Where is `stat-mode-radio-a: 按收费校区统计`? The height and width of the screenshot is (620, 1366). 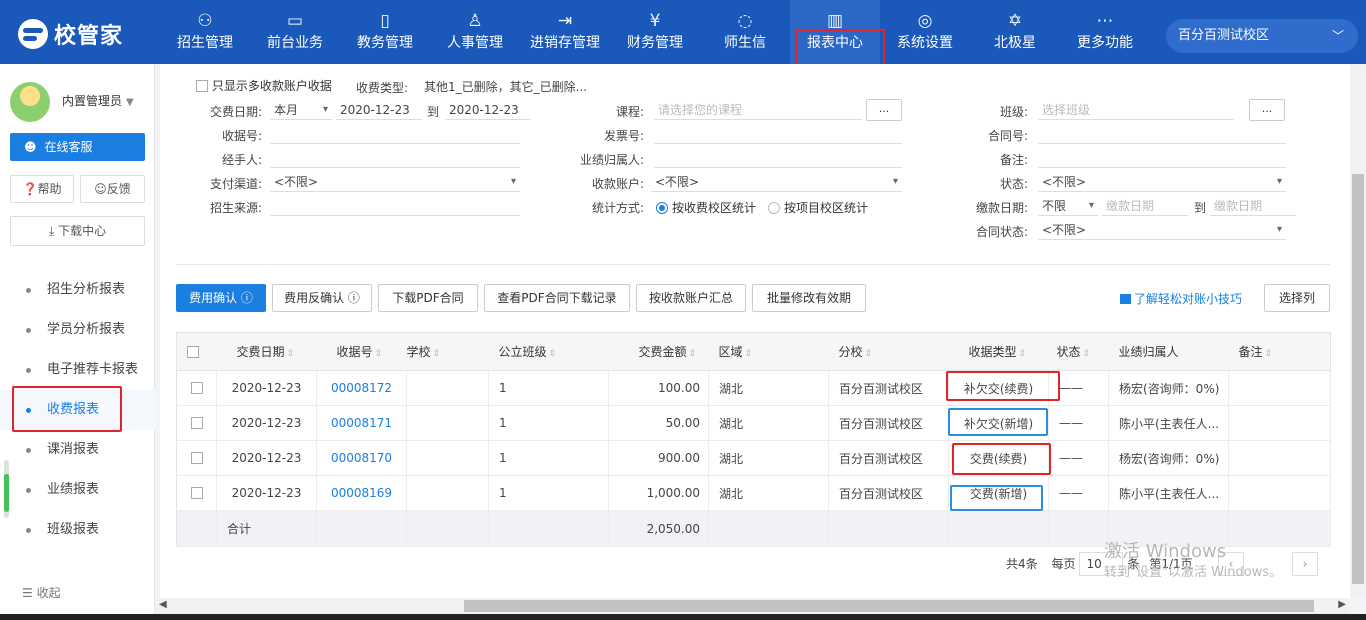 stat-mode-radio-a: 按收费校区统计 is located at coordinates (706, 207).